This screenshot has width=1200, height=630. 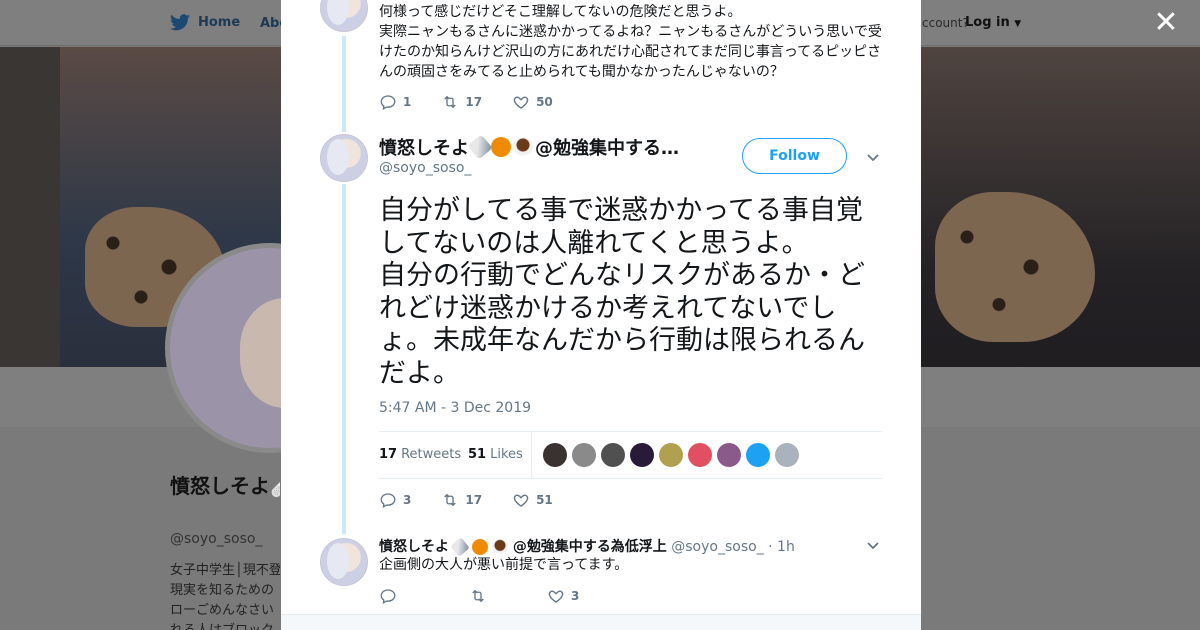 I want to click on reply-button: 1, so click(x=395, y=102).